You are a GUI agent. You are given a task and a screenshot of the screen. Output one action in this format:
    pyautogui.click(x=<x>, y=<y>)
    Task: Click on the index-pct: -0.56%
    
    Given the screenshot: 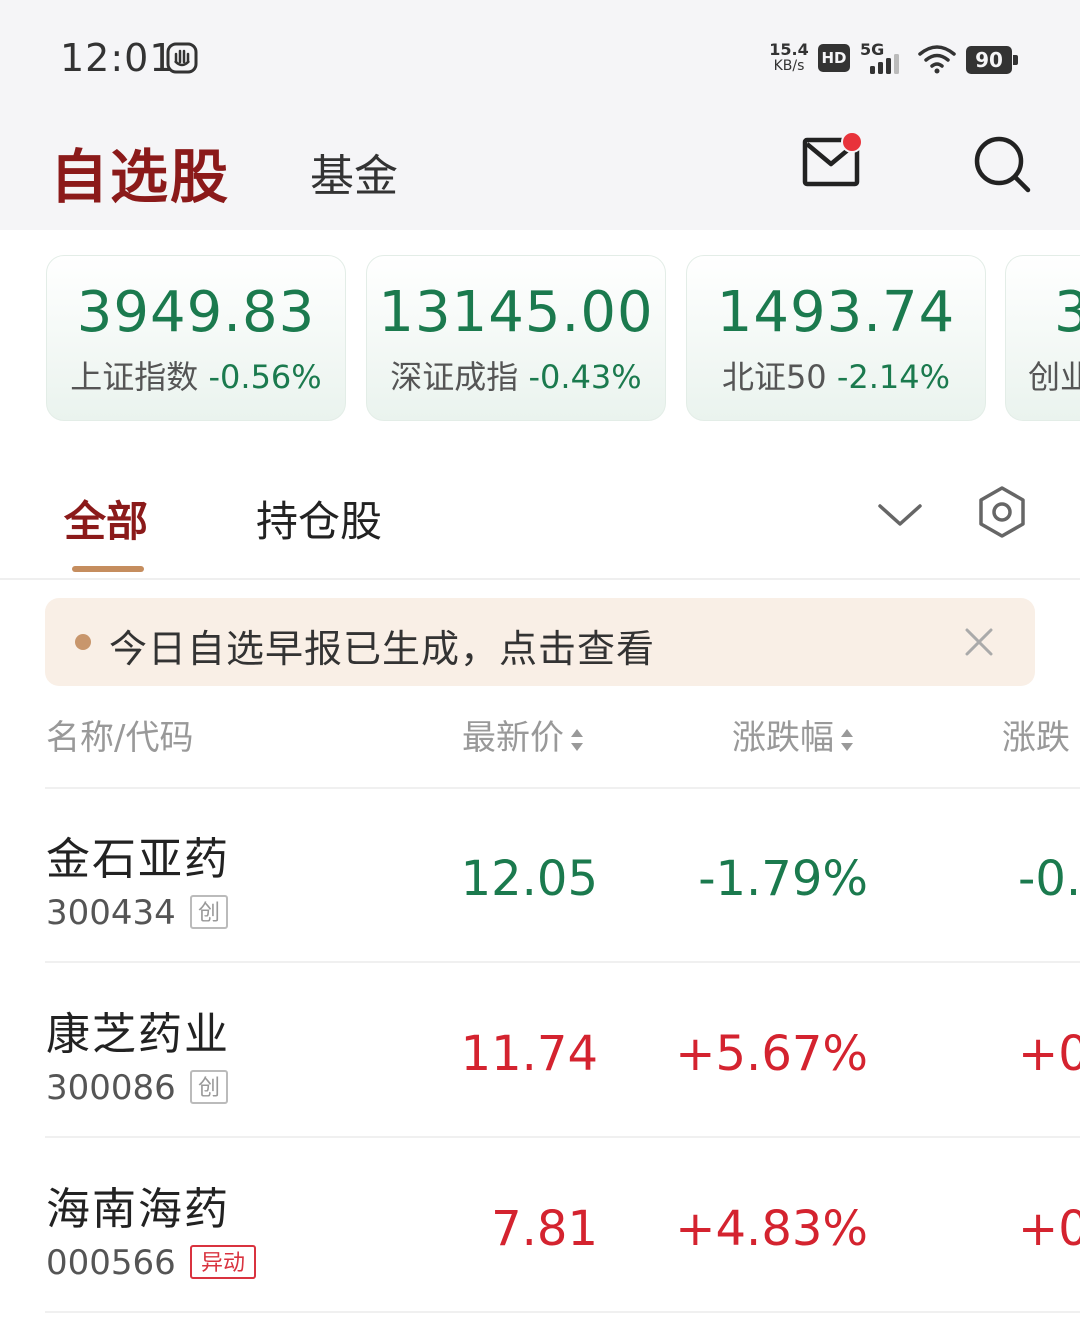 What is the action you would take?
    pyautogui.click(x=265, y=377)
    